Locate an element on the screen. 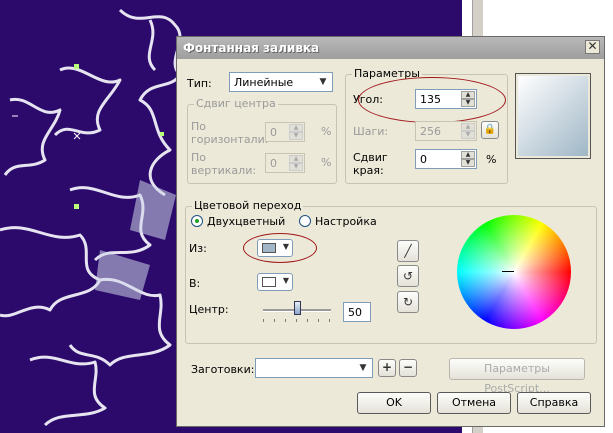 This screenshot has width=613, height=433. from-color-label: Из: is located at coordinates (198, 248).